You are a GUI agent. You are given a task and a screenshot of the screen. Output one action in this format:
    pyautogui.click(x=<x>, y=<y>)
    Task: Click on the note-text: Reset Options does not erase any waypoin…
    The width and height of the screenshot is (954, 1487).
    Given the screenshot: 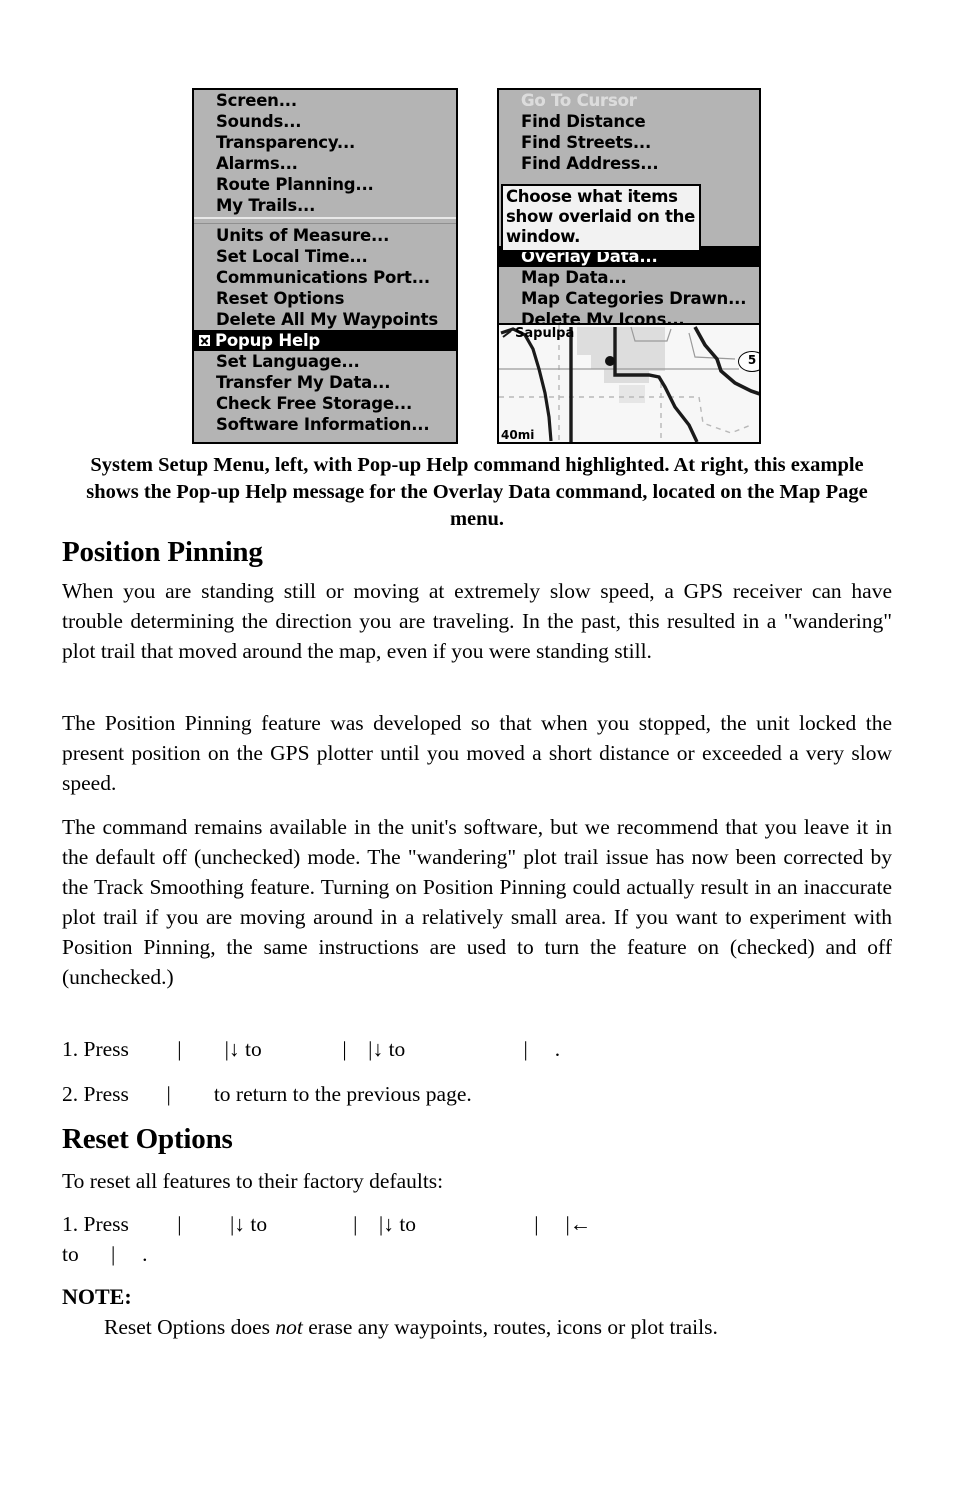 What is the action you would take?
    pyautogui.click(x=499, y=1327)
    